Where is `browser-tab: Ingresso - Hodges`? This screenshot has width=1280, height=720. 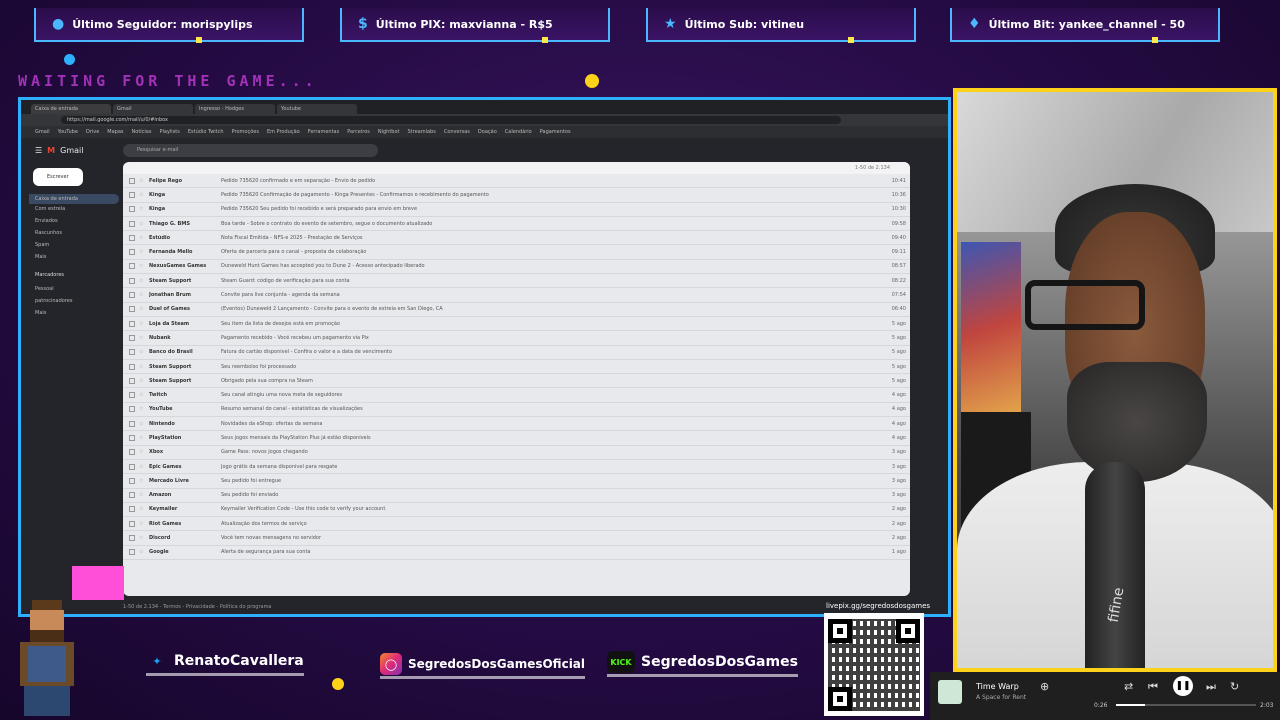 browser-tab: Ingresso - Hodges is located at coordinates (235, 109).